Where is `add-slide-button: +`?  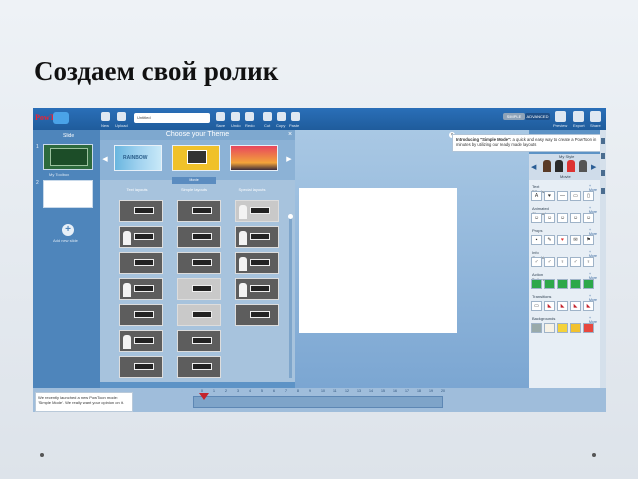
add-slide-button: + is located at coordinates (68, 230).